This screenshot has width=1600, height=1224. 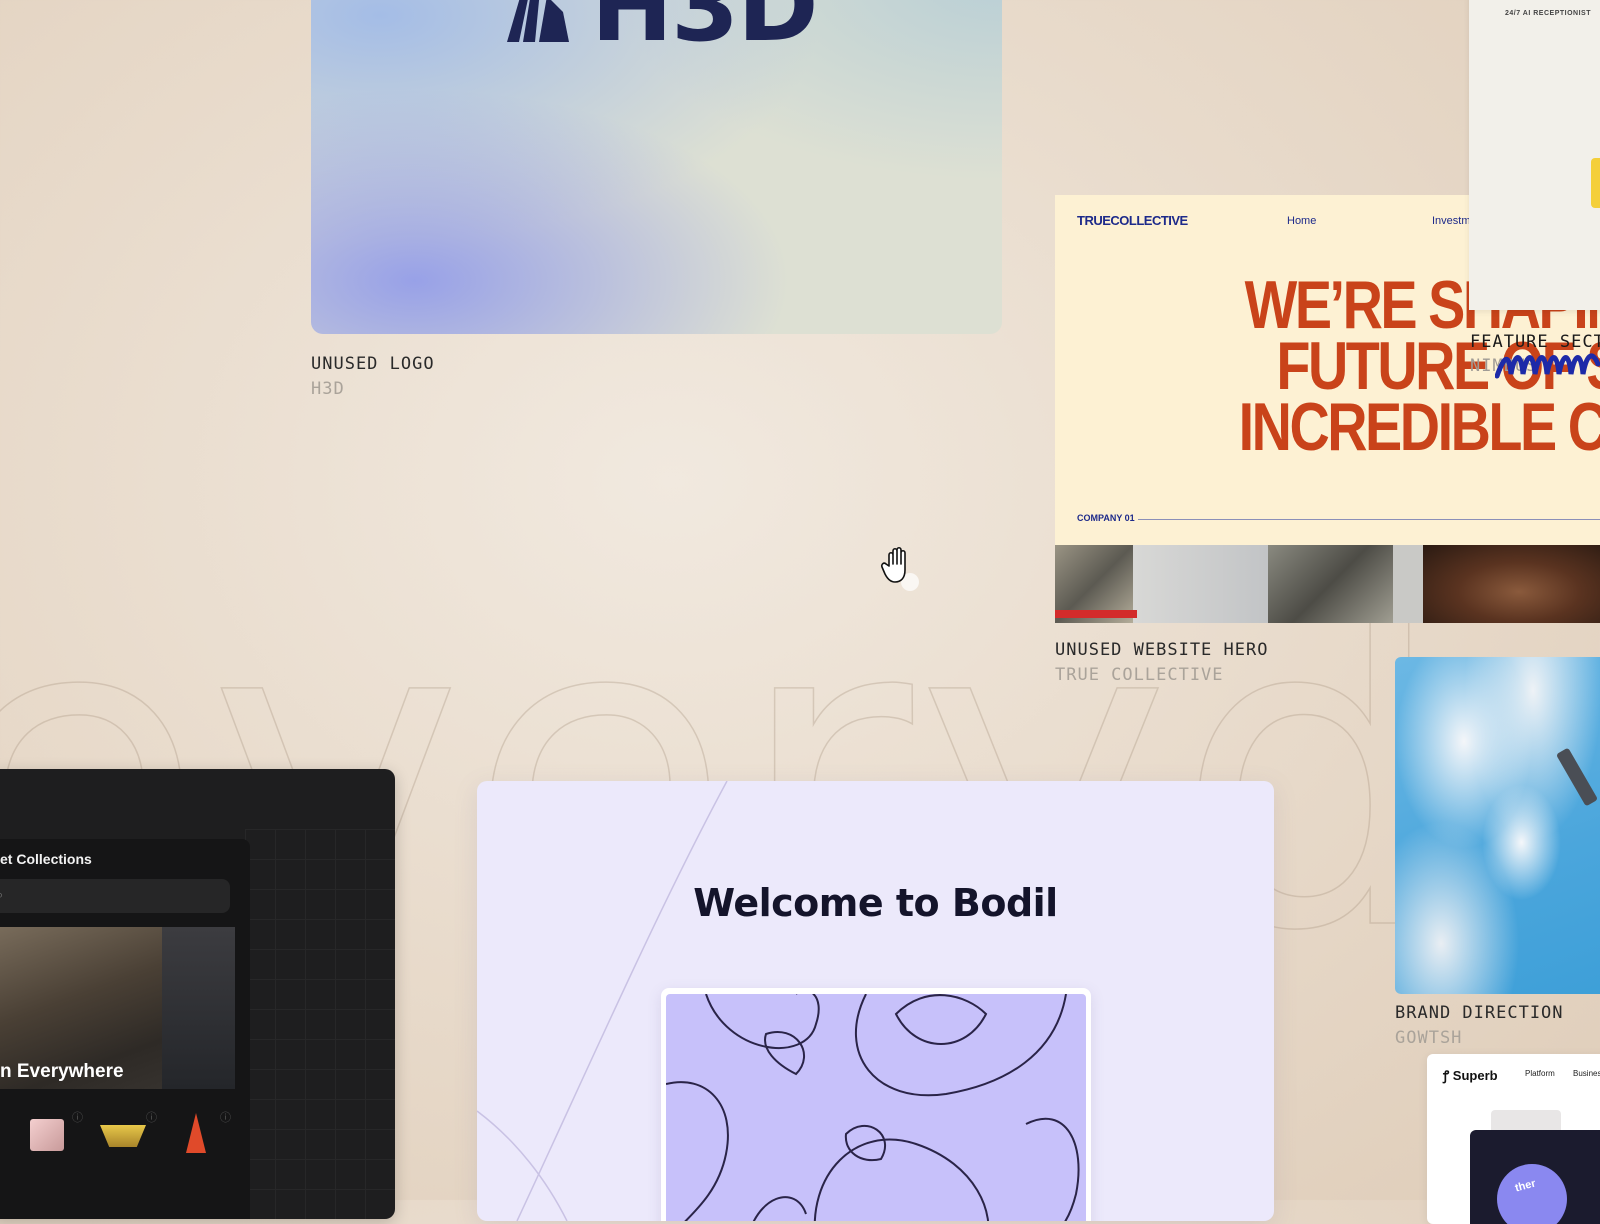 What do you see at coordinates (320, 1024) in the screenshot?
I see `wireframe-grid` at bounding box center [320, 1024].